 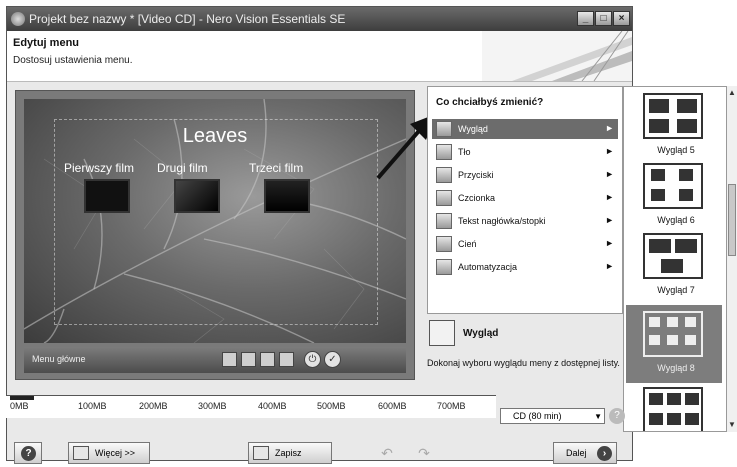 What do you see at coordinates (675, 150) in the screenshot?
I see `layout-label-5: Wygląd 5` at bounding box center [675, 150].